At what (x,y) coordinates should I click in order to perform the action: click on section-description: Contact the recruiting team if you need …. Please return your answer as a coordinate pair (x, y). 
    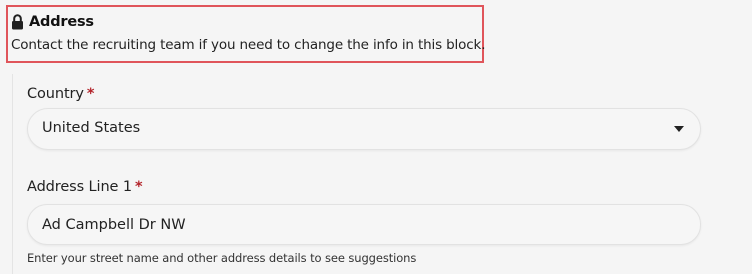
    Looking at the image, I should click on (248, 45).